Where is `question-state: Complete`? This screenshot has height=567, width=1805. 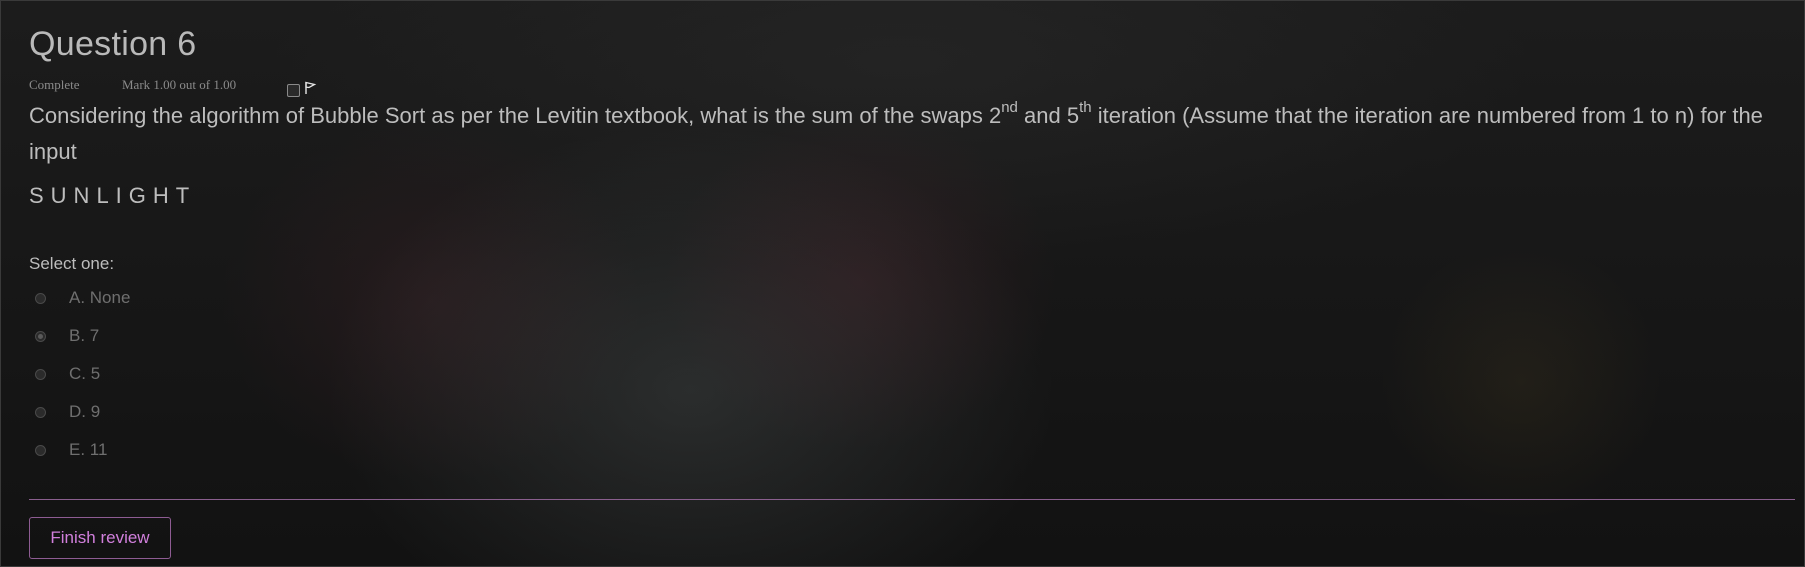 question-state: Complete is located at coordinates (54, 84).